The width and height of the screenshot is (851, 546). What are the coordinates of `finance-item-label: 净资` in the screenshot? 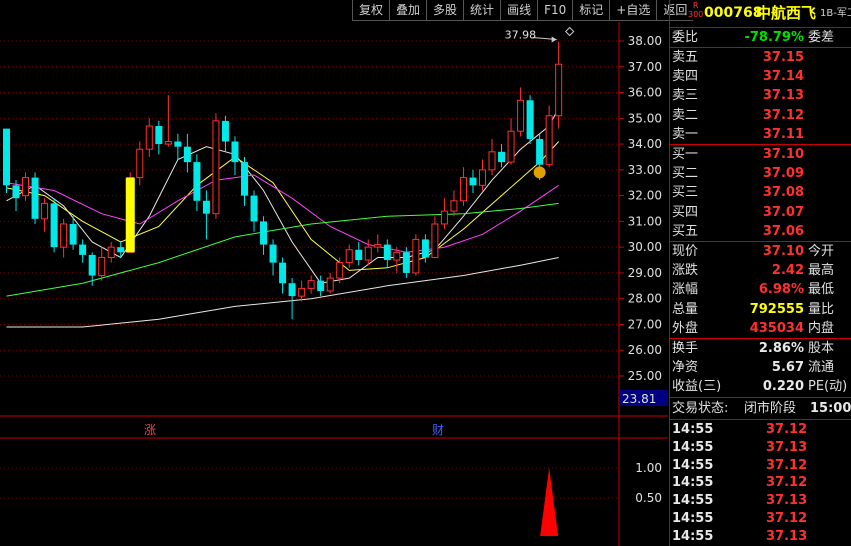 It's located at (685, 368).